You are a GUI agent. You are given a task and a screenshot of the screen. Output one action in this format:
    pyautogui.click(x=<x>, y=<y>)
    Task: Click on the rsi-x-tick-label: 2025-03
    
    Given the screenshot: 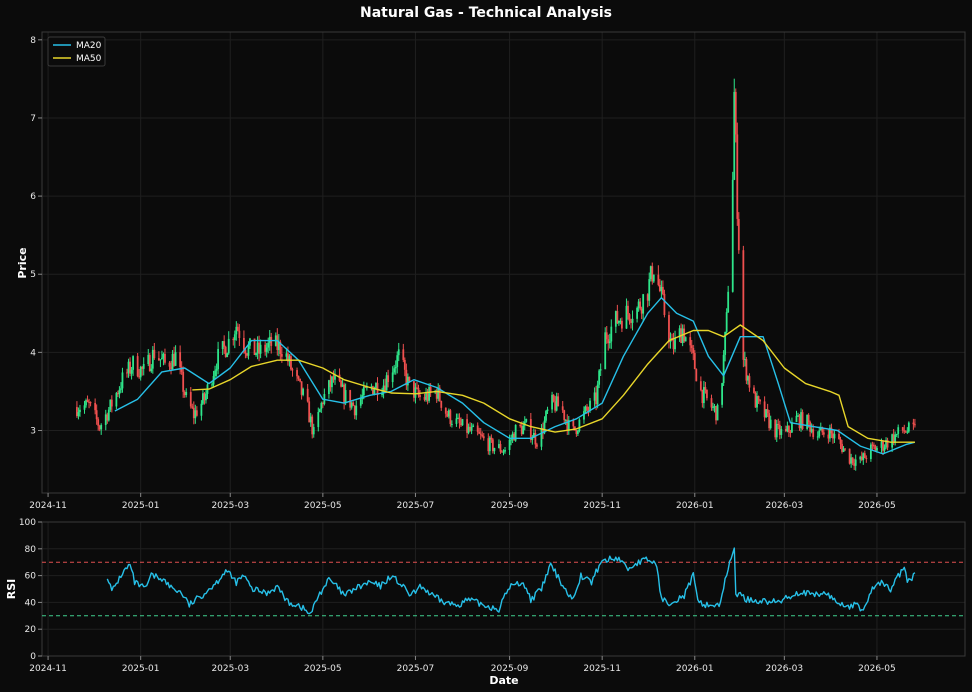 What is the action you would take?
    pyautogui.click(x=230, y=669)
    